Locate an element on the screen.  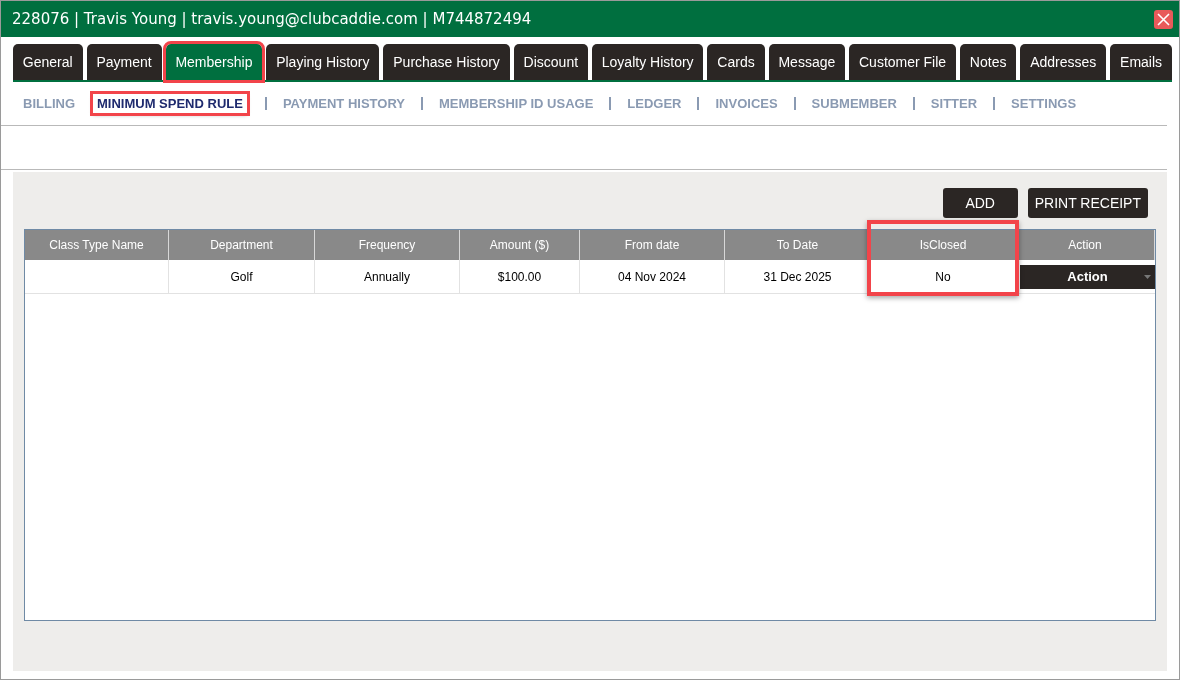
tab: Cards is located at coordinates (736, 62).